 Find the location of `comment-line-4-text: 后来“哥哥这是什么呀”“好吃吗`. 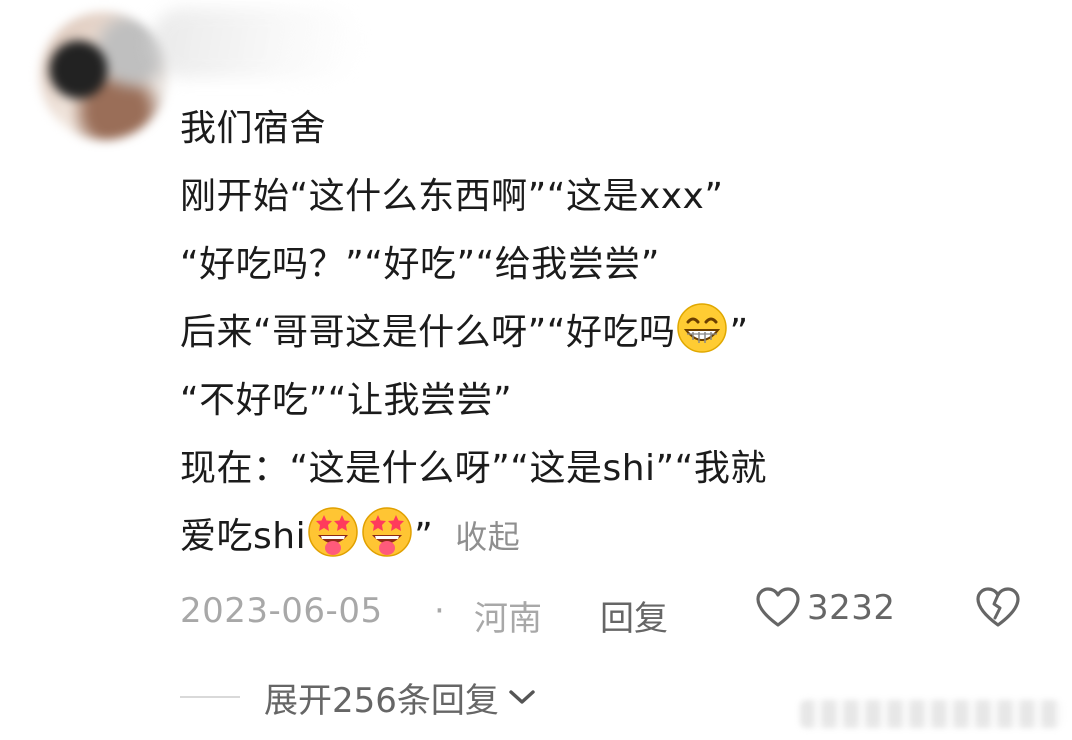

comment-line-4-text: 后来“哥哥这是什么呀”“好吃吗 is located at coordinates (428, 332).